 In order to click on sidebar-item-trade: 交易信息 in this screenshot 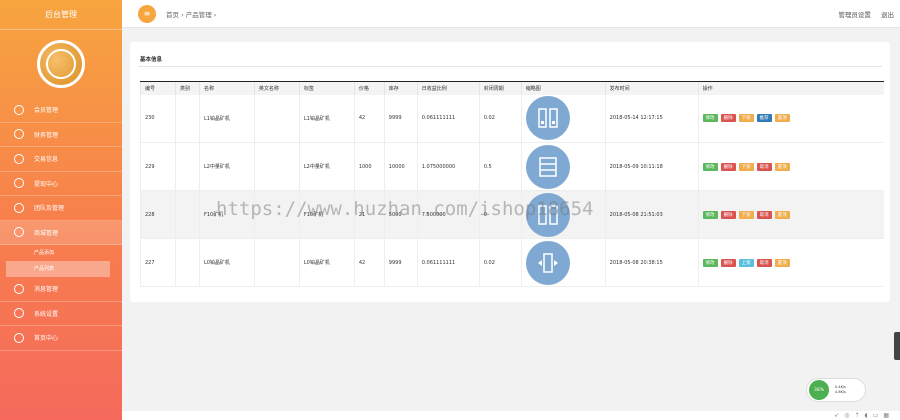, I will do `click(61, 159)`.